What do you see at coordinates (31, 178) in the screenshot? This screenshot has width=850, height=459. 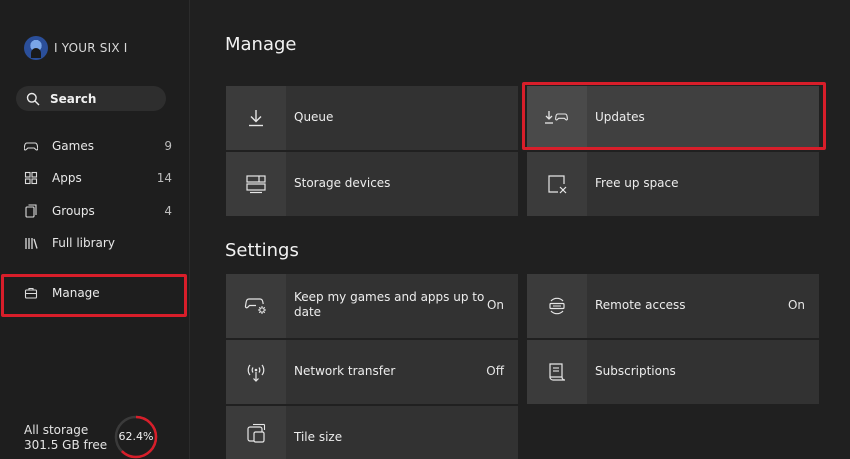 I see `apps-grid-icon` at bounding box center [31, 178].